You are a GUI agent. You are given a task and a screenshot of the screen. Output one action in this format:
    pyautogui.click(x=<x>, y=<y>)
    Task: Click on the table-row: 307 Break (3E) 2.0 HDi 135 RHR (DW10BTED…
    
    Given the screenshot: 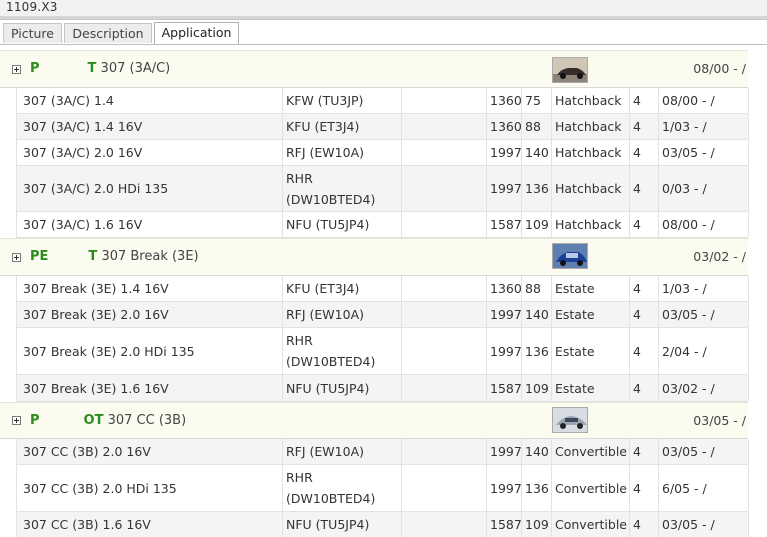 What is the action you would take?
    pyautogui.click(x=382, y=351)
    